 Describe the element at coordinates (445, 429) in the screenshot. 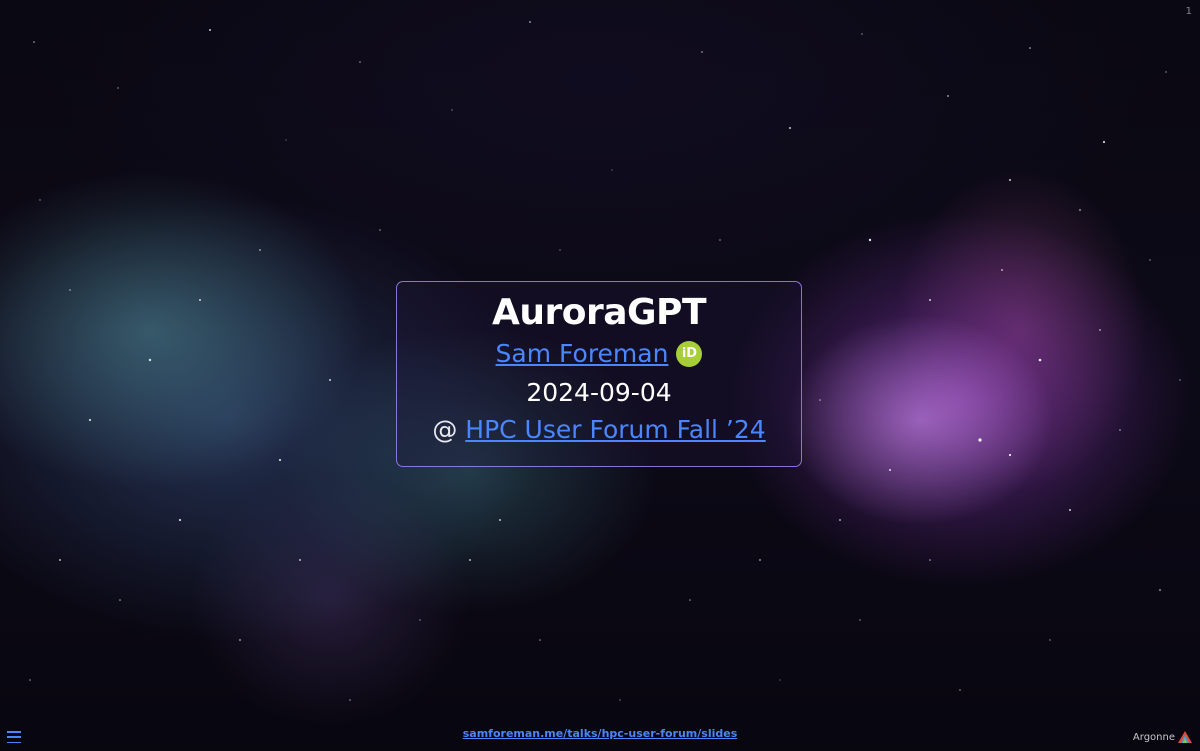

I see `venue-prefix: @` at that location.